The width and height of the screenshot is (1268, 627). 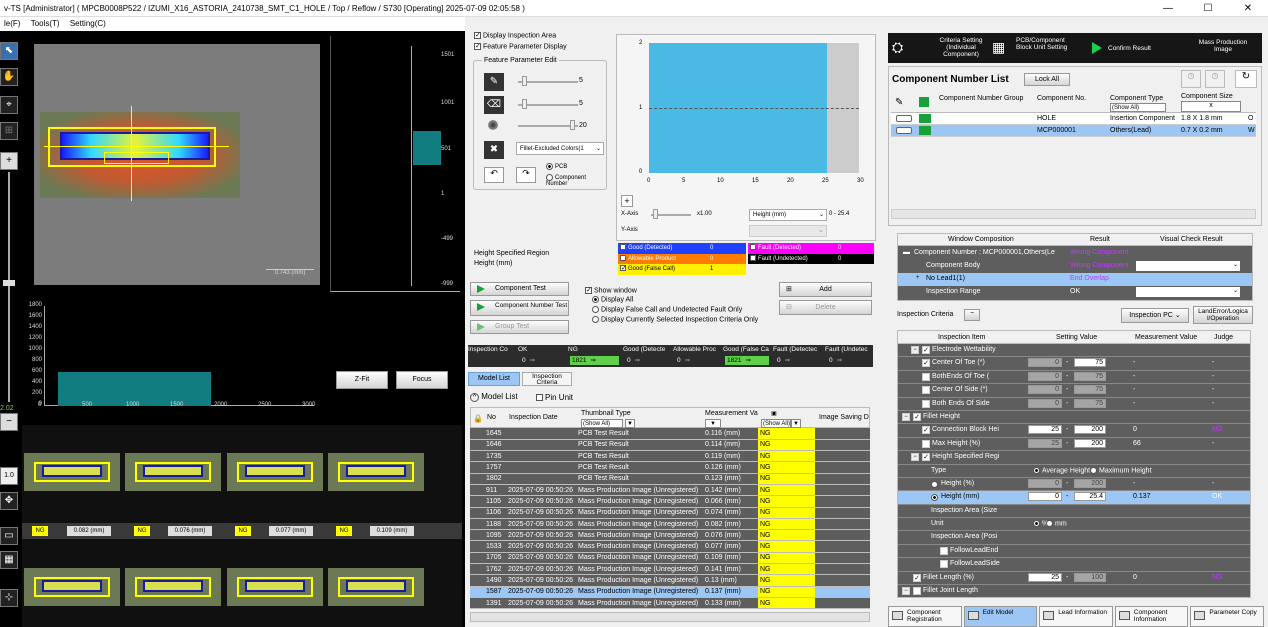 I want to click on zfit-button: Z-Fit, so click(x=362, y=380).